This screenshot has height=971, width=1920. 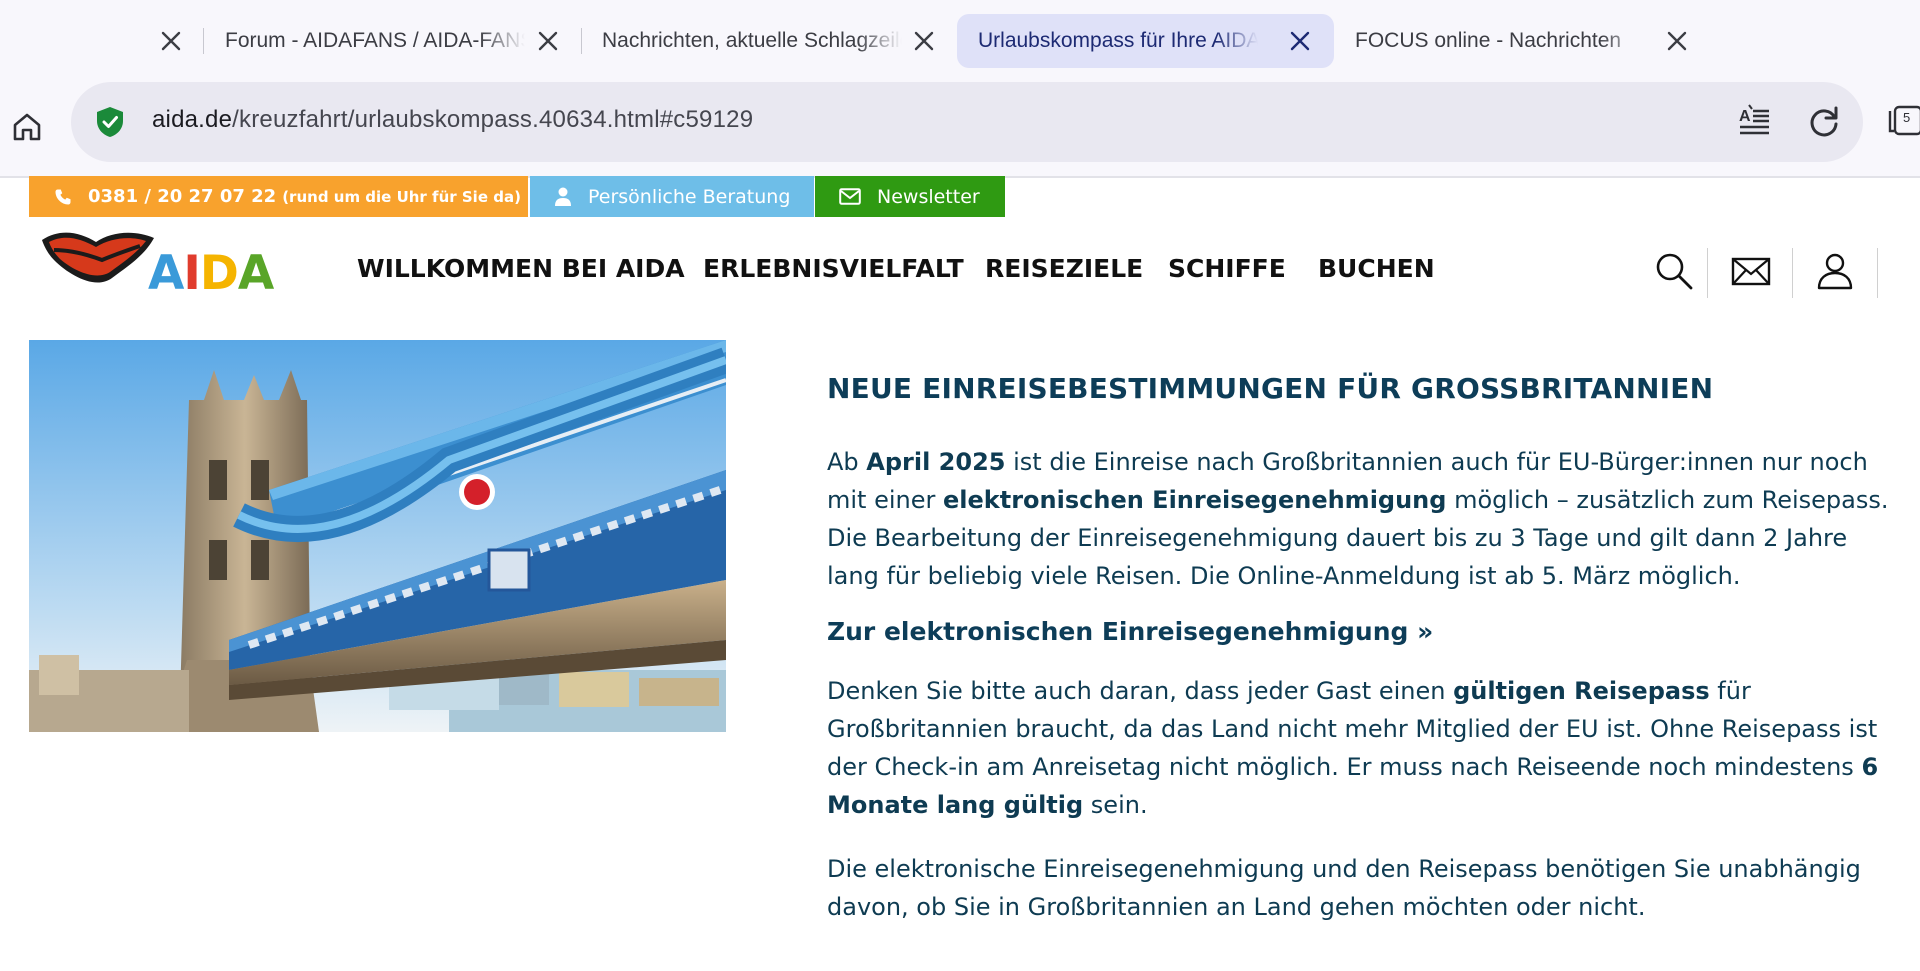 I want to click on search-icon, so click(x=1674, y=271).